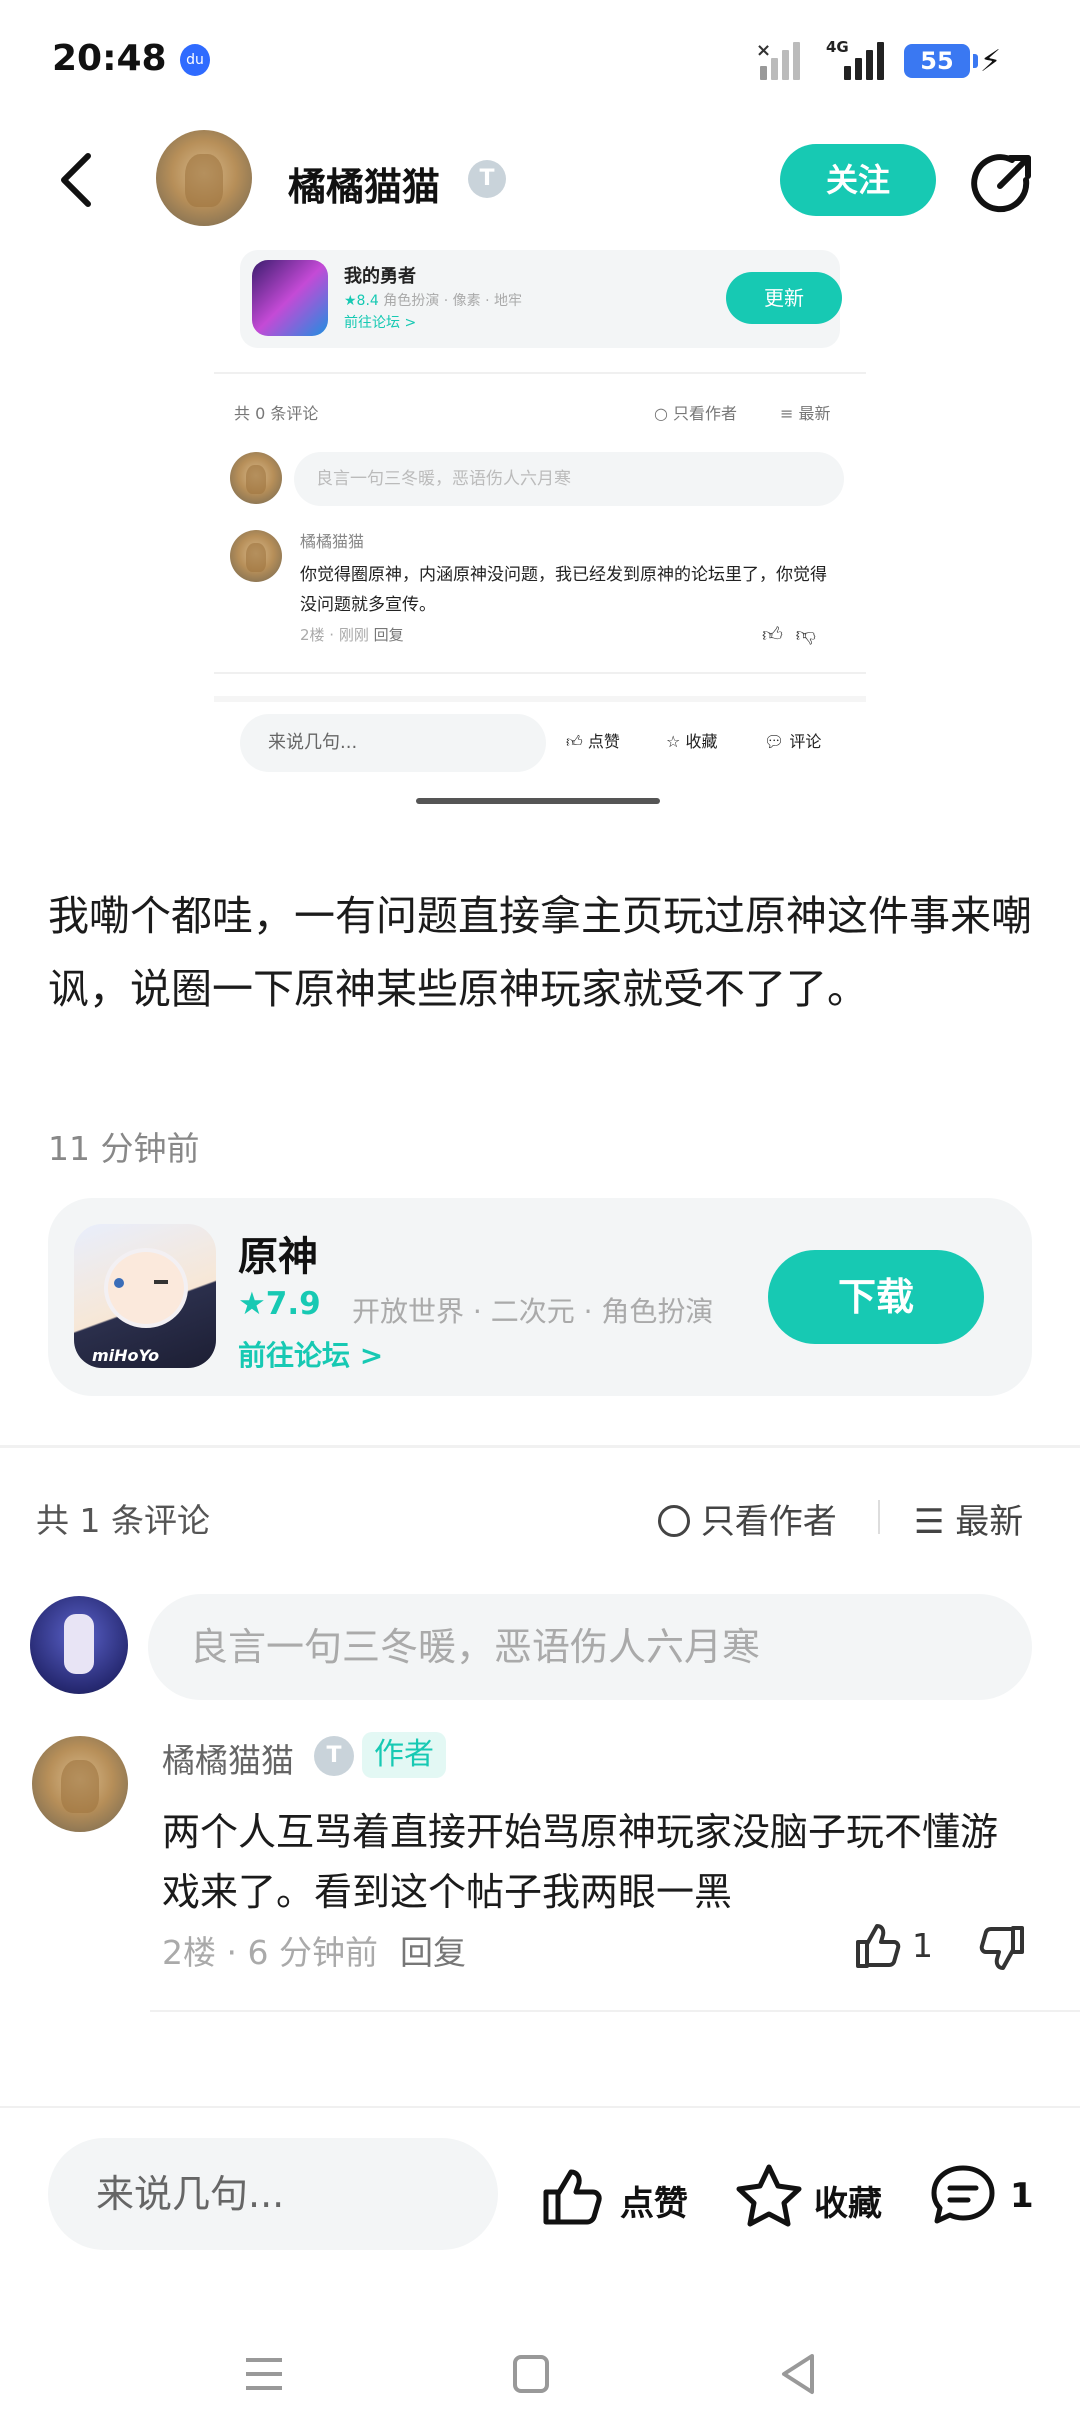 Image resolution: width=1080 pixels, height=2412 pixels. What do you see at coordinates (848, 2200) in the screenshot?
I see `favorite-label: 收藏` at bounding box center [848, 2200].